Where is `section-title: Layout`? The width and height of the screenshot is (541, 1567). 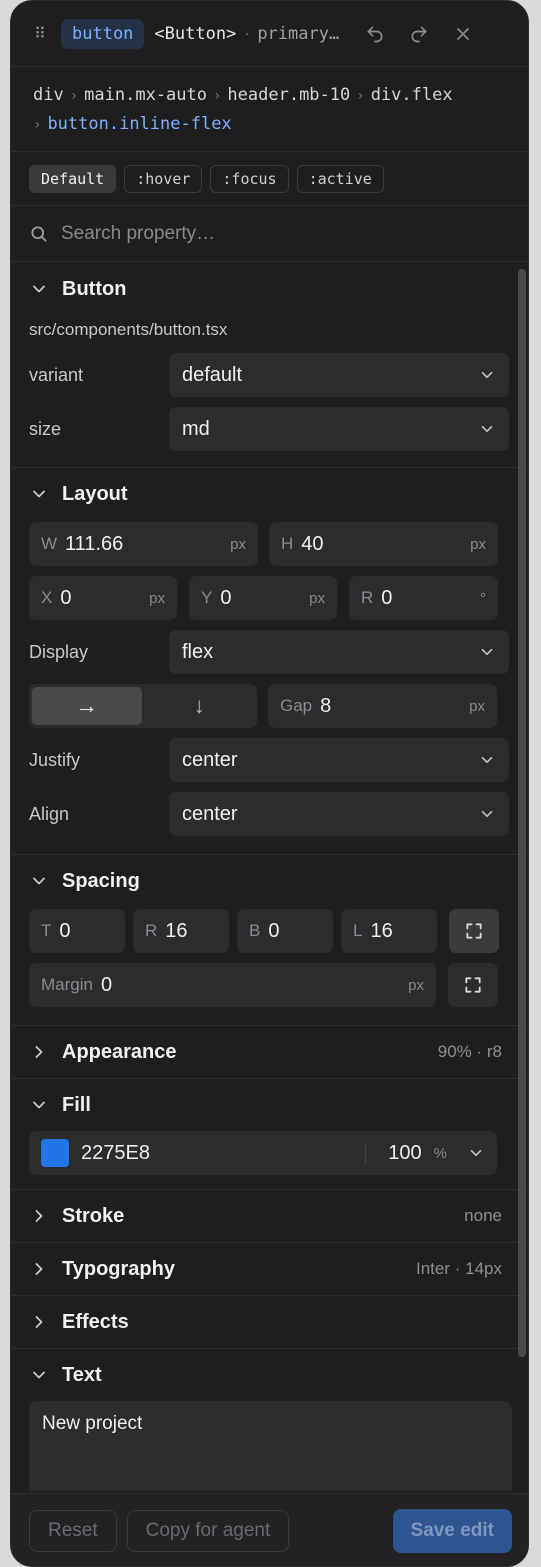
section-title: Layout is located at coordinates (95, 493).